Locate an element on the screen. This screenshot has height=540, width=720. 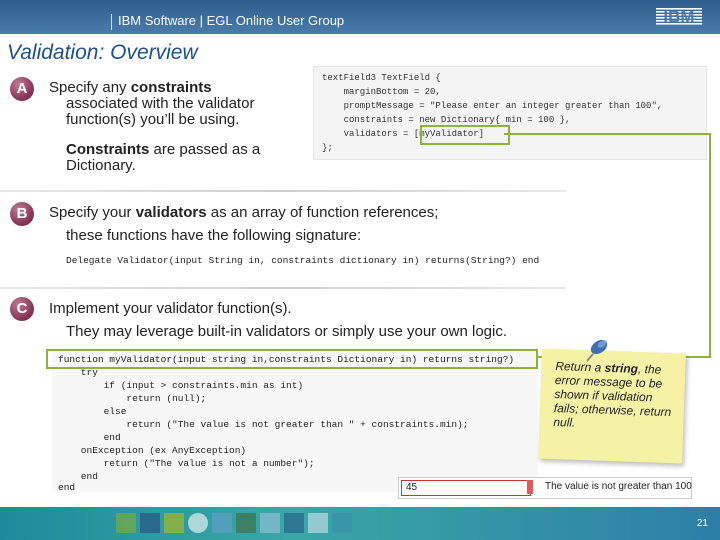
function-signature-highlight-box is located at coordinates (292, 359).